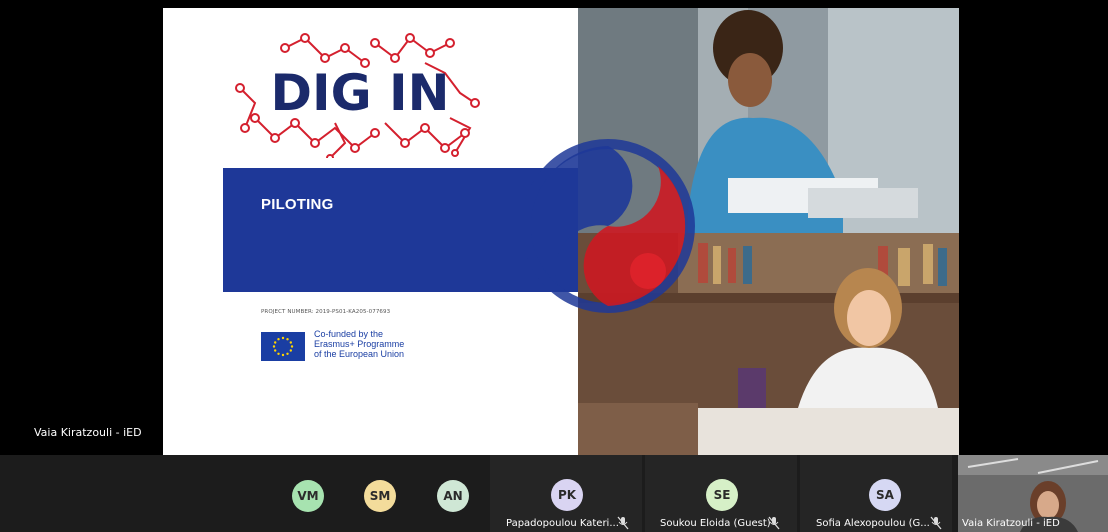 Image resolution: width=1108 pixels, height=532 pixels. I want to click on logo-text: DIG IN, so click(359, 93).